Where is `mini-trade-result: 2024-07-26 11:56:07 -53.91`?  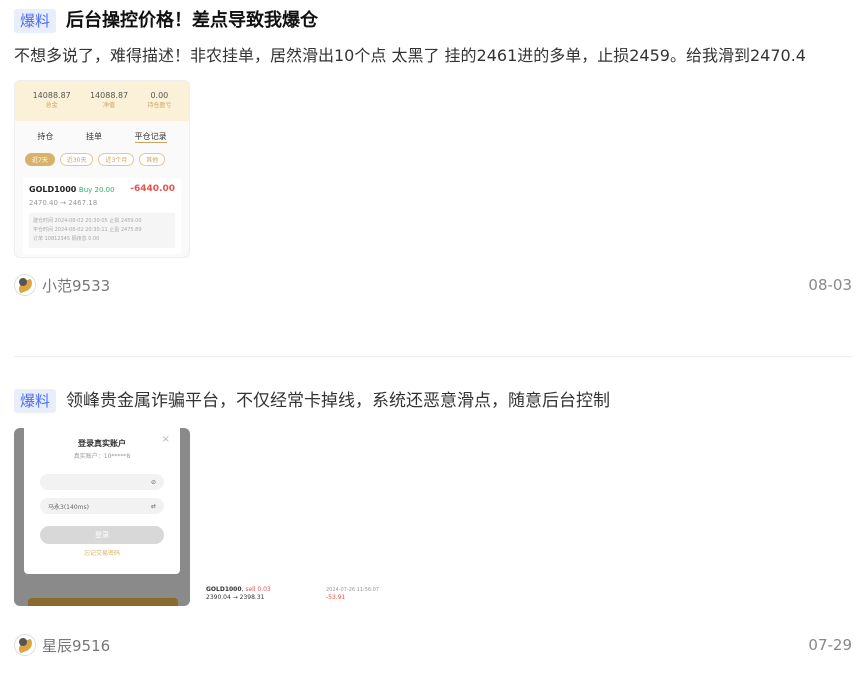
mini-trade-result: 2024-07-26 11:56:07 -53.91 is located at coordinates (353, 594).